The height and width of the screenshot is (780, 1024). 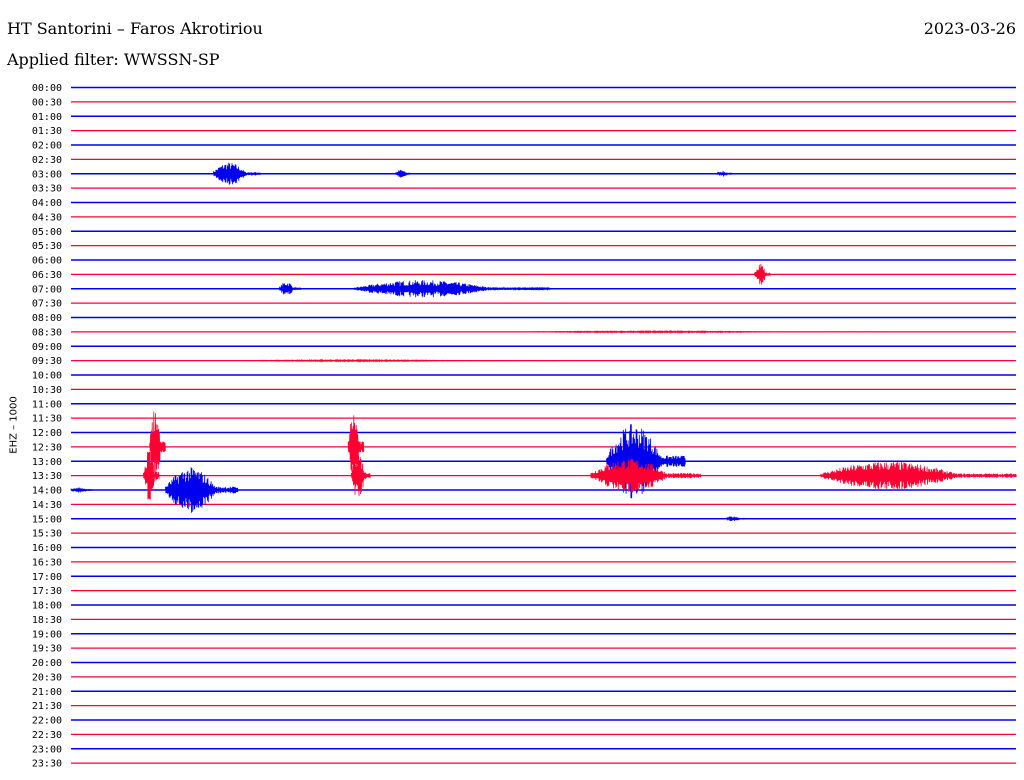 What do you see at coordinates (47, 534) in the screenshot?
I see `time-label: 15:30` at bounding box center [47, 534].